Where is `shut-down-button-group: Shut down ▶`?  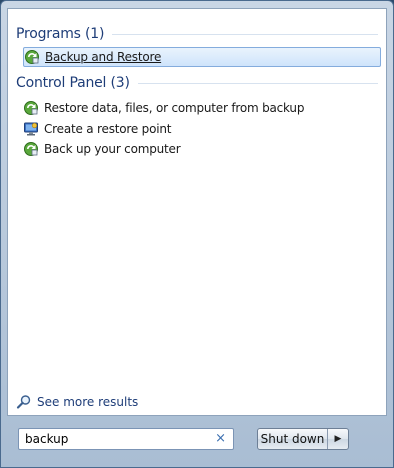
shut-down-button-group: Shut down ▶ is located at coordinates (303, 439).